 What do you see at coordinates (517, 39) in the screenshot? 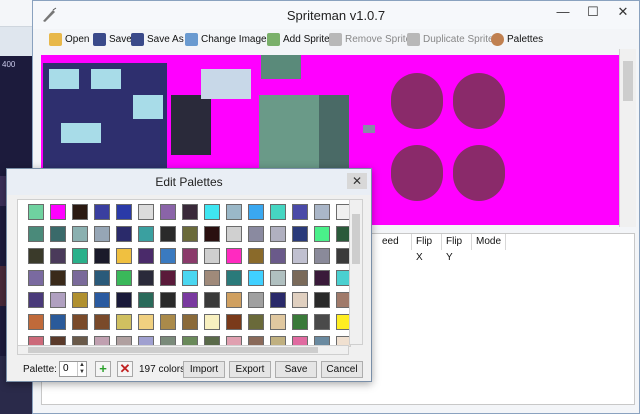
I see `palettes-button: Palettes` at bounding box center [517, 39].